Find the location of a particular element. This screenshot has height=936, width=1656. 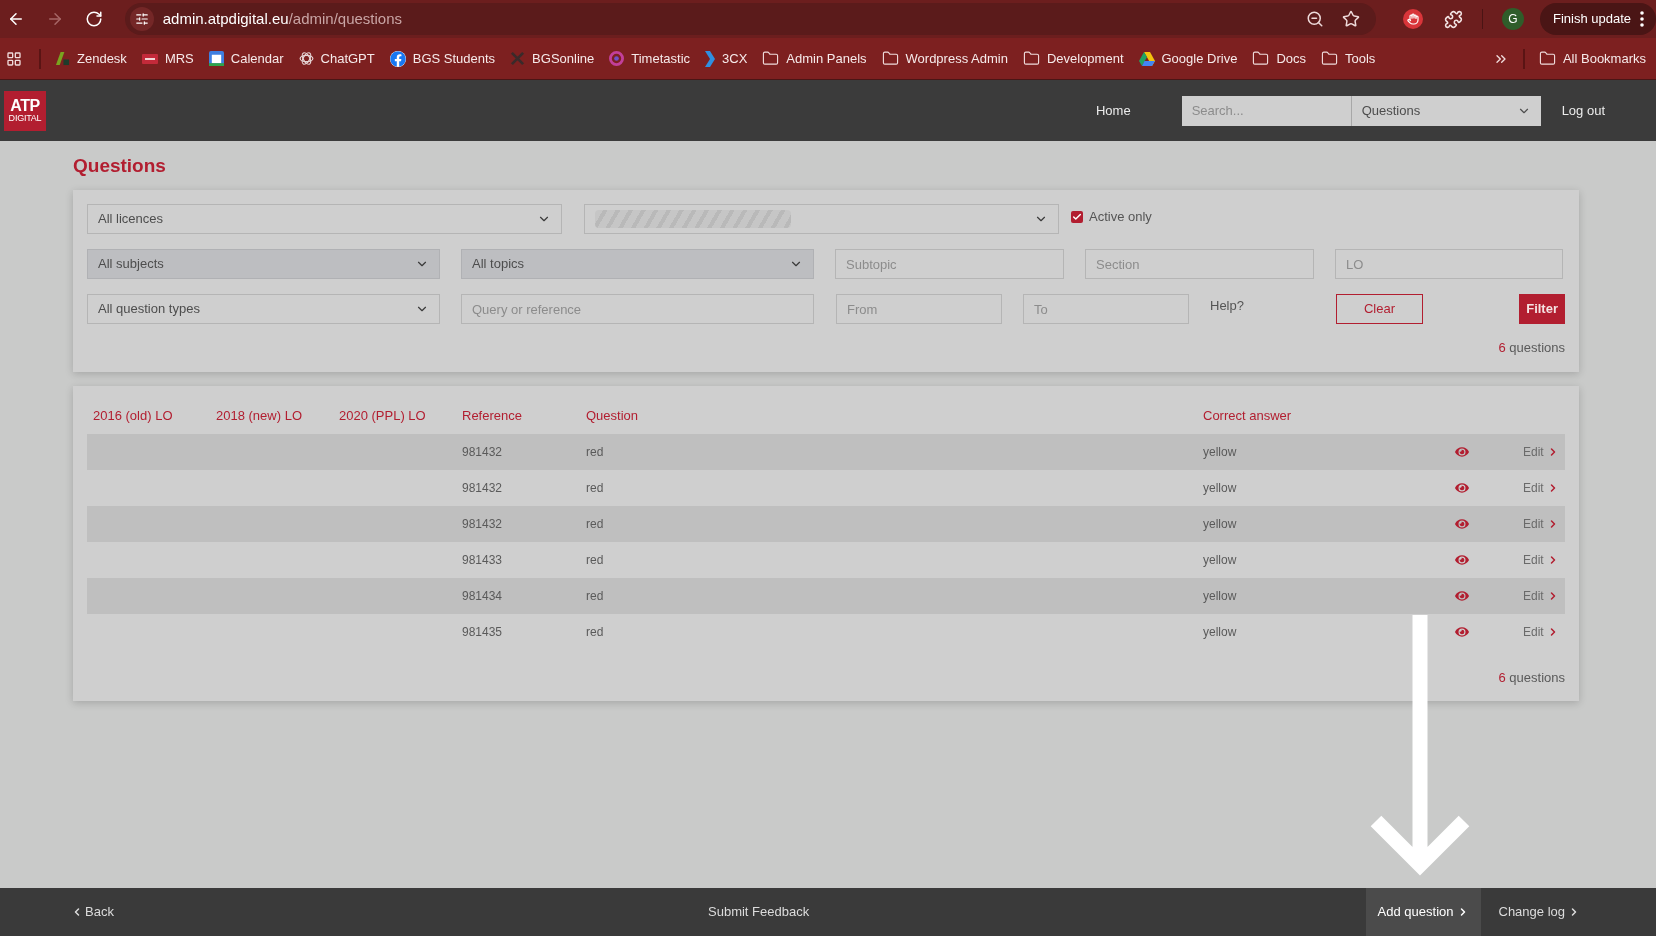

apps-grid-icon is located at coordinates (14, 58).